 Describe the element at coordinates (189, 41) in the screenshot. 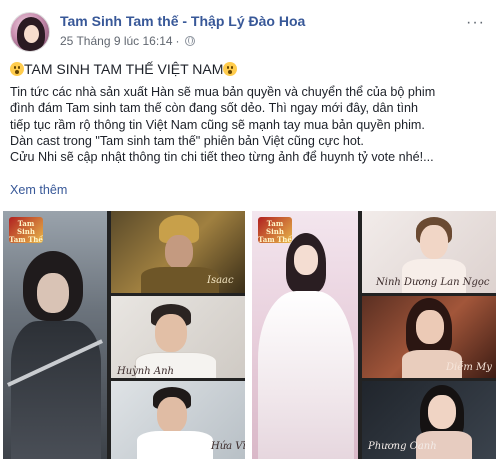

I see `globe-icon` at that location.